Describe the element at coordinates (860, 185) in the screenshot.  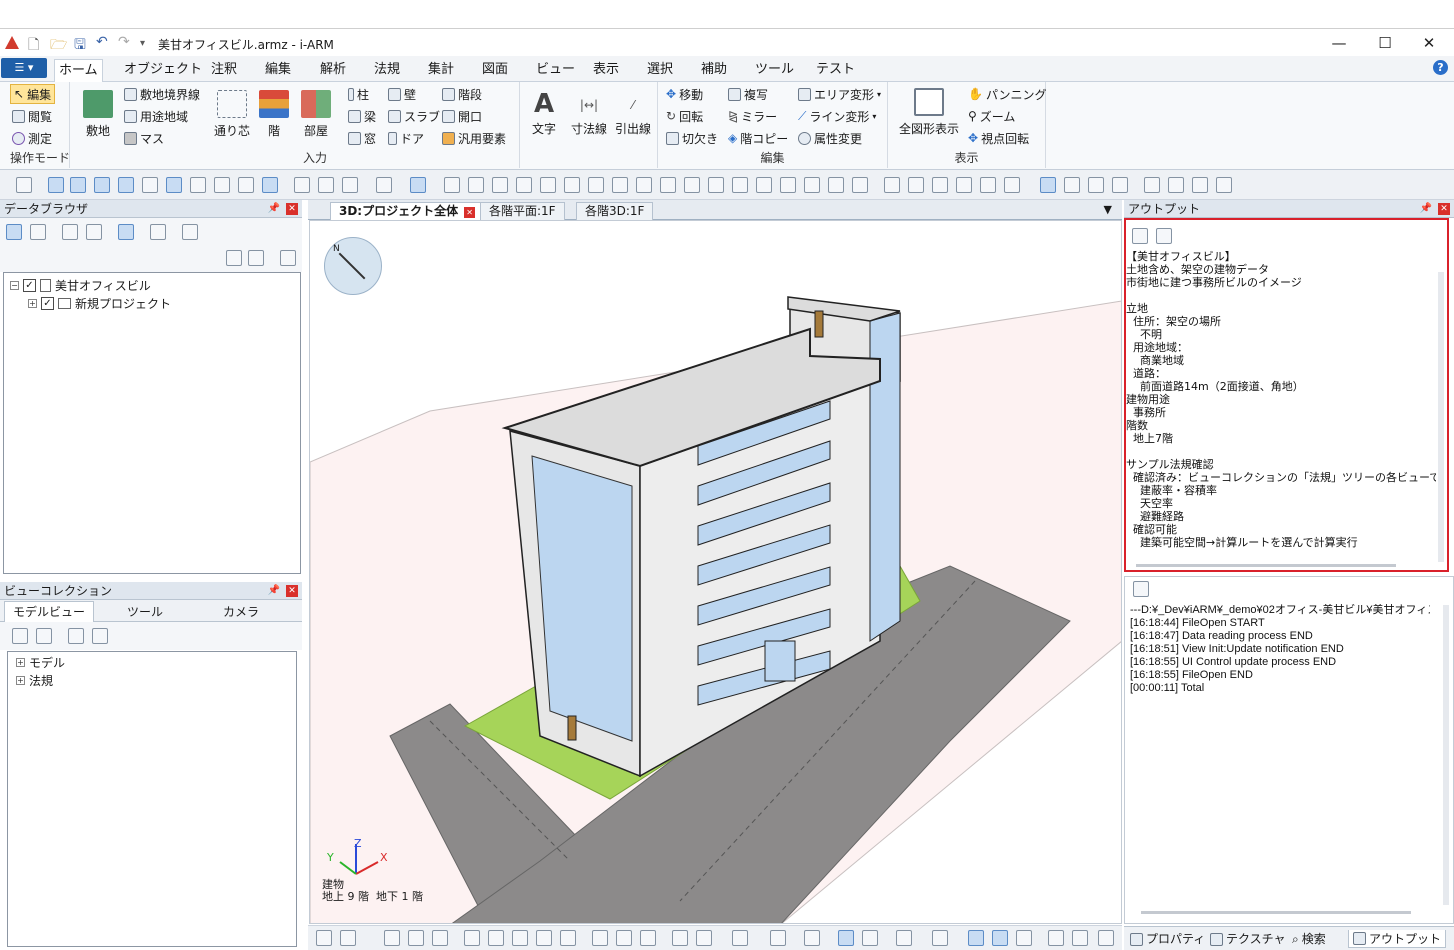
I see `filter-furniture-icon` at that location.